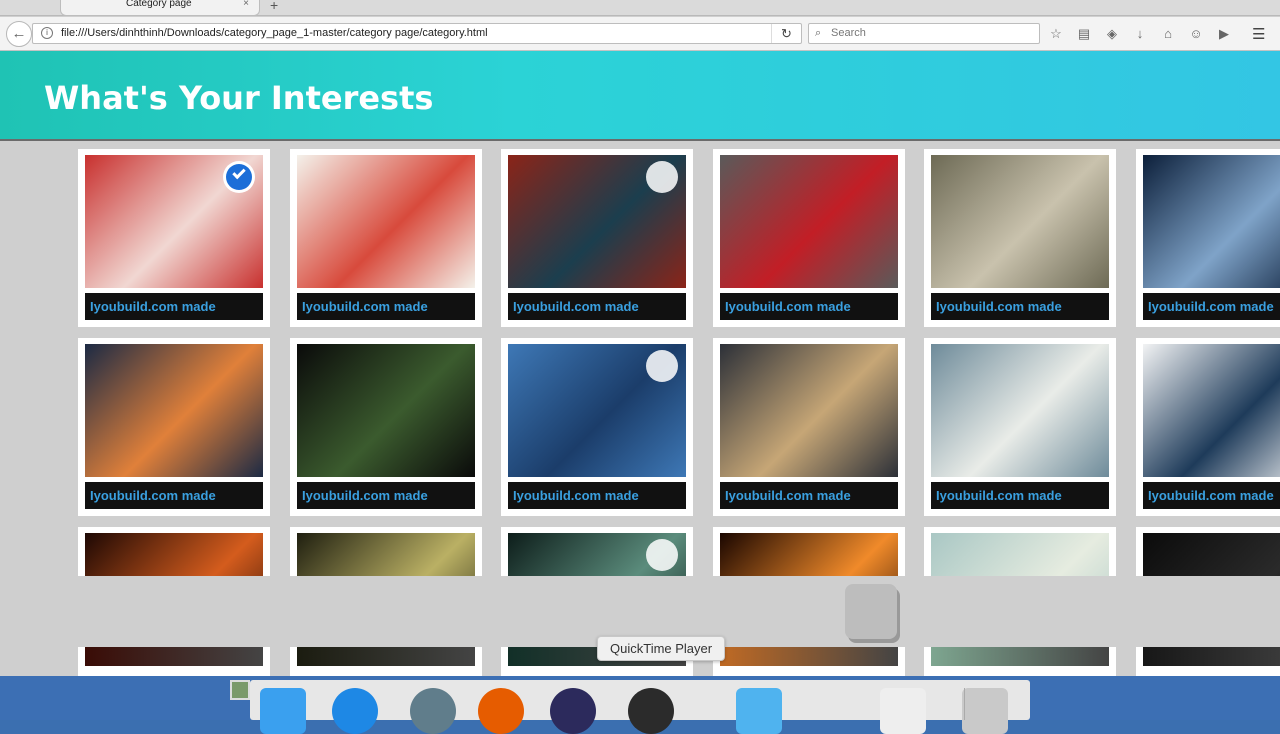 Image resolution: width=1280 pixels, height=734 pixels. I want to click on tab-title: Category page, so click(159, 4).